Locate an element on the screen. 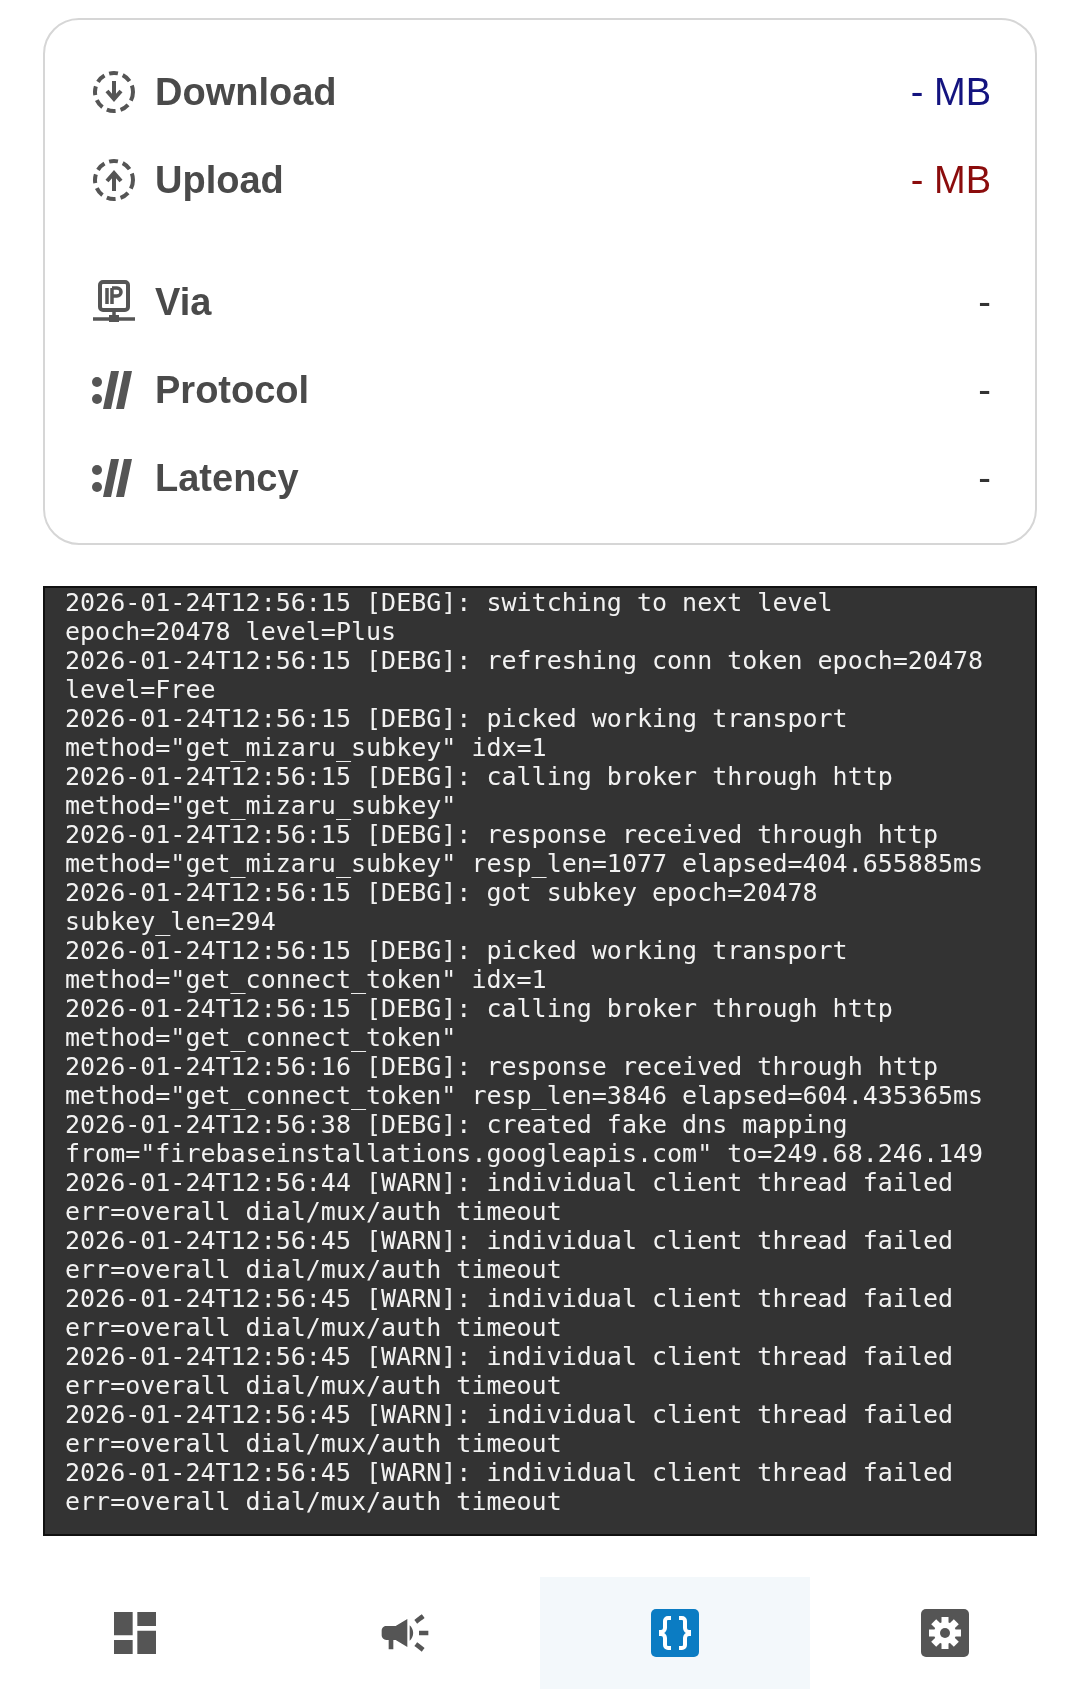  nav-tab is located at coordinates (675, 1633).